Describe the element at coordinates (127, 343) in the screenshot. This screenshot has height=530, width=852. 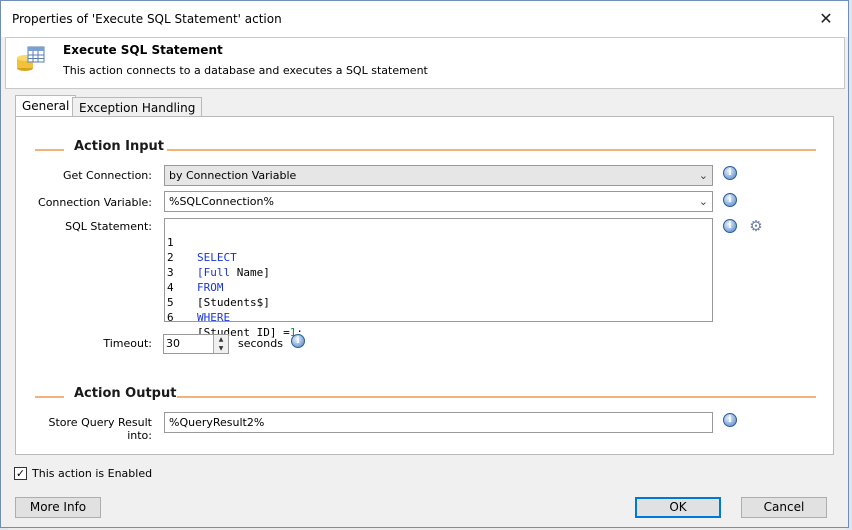
I see `timeout-label: Timeout:` at that location.